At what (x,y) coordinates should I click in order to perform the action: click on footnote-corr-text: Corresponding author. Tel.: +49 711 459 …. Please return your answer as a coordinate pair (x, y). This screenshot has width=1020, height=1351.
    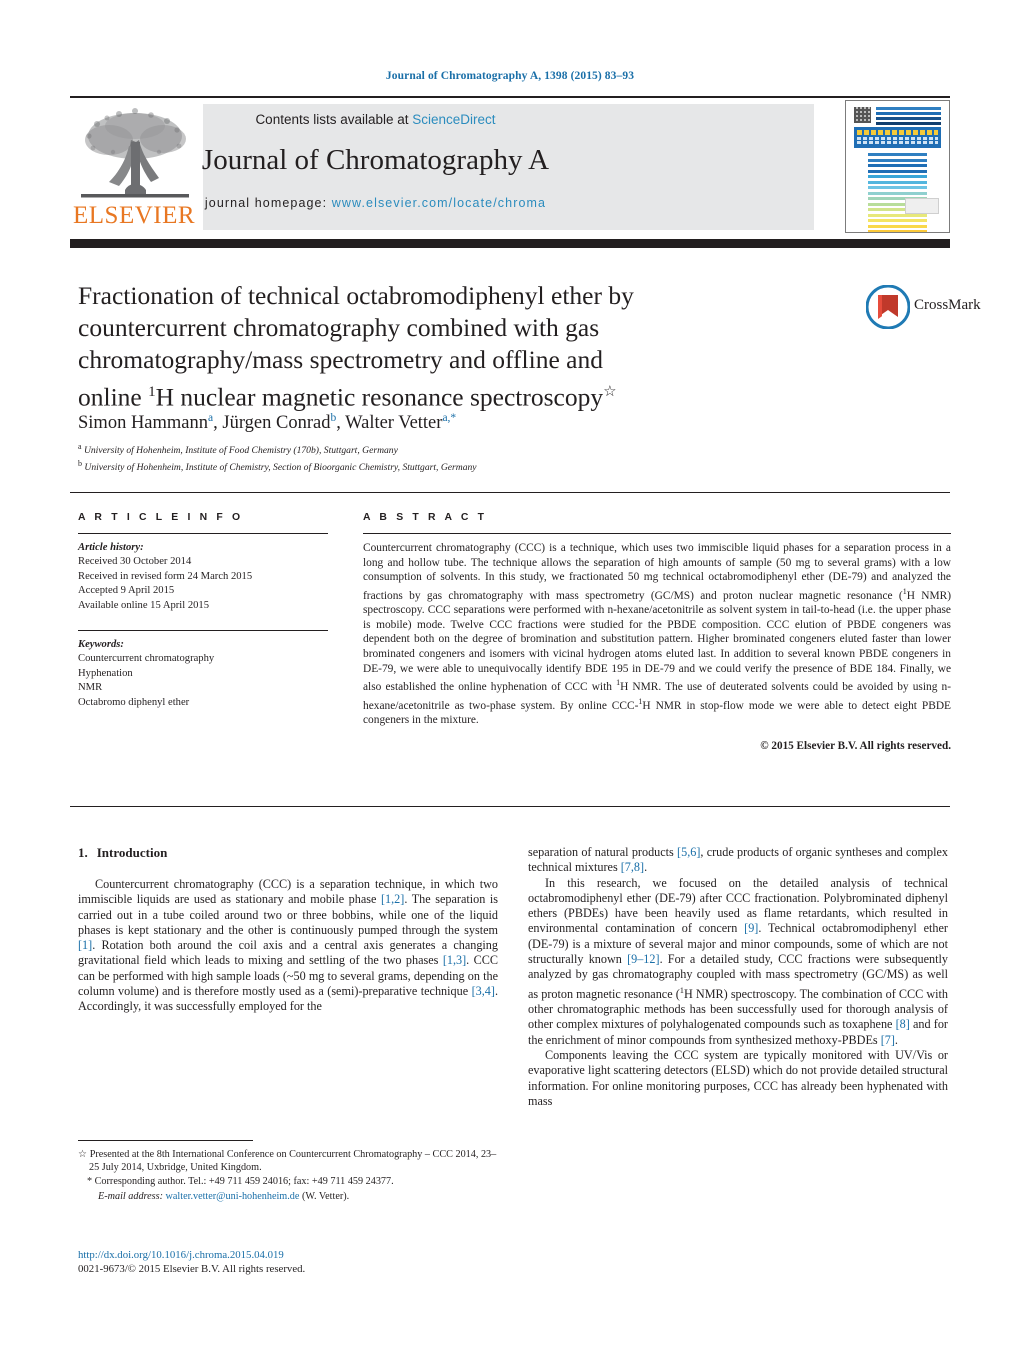
    Looking at the image, I should click on (244, 1182).